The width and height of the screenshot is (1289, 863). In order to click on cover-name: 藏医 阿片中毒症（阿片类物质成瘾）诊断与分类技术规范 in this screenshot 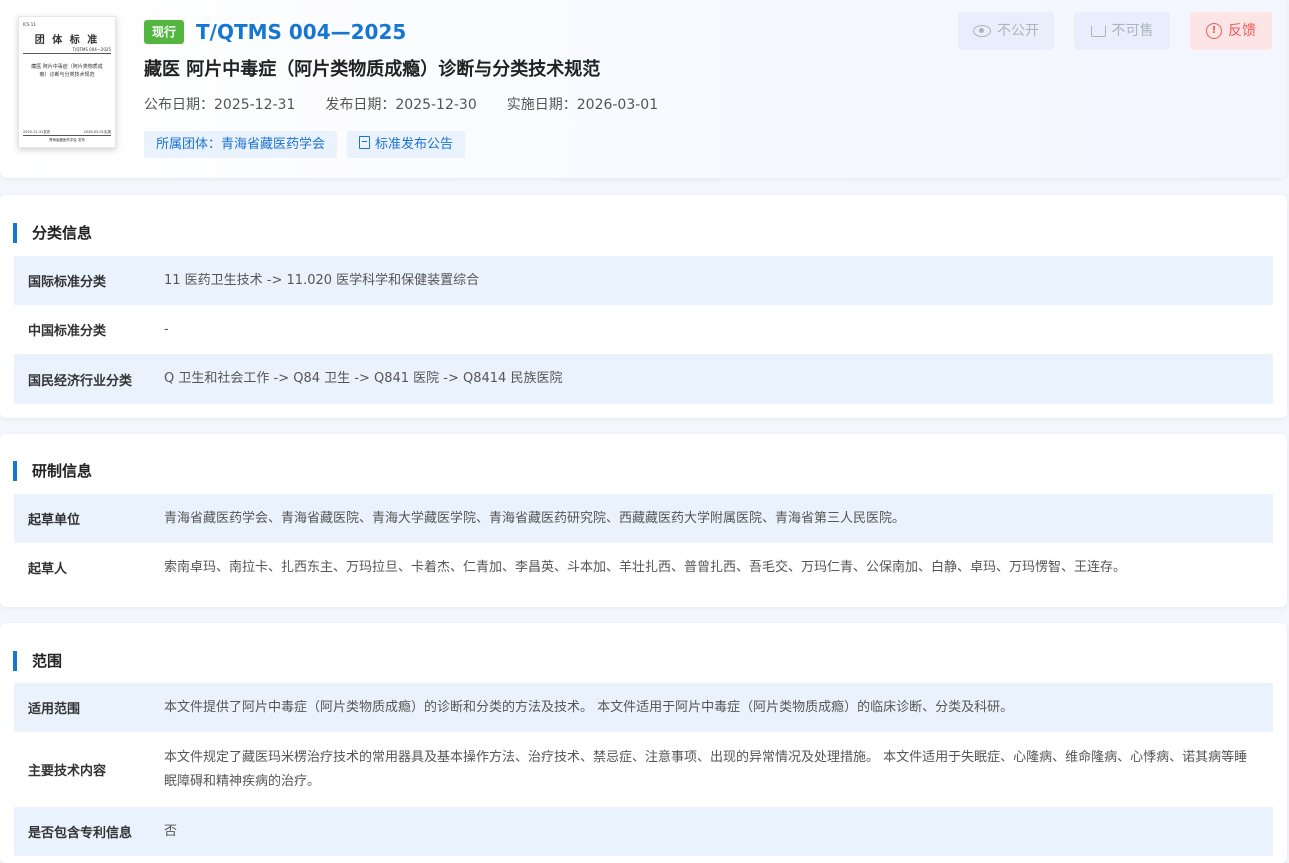, I will do `click(67, 71)`.